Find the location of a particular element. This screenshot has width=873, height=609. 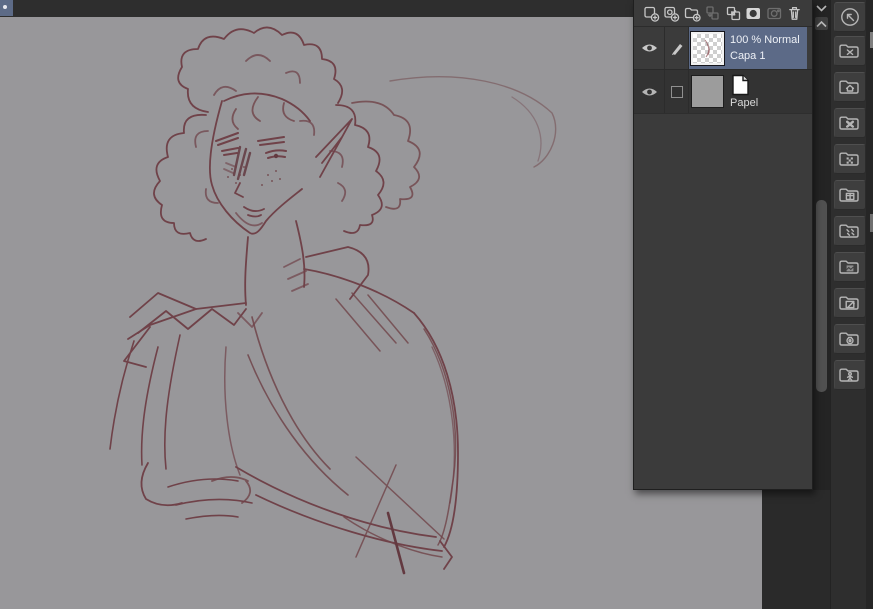

layer-row-papel: Papel is located at coordinates (723, 92).